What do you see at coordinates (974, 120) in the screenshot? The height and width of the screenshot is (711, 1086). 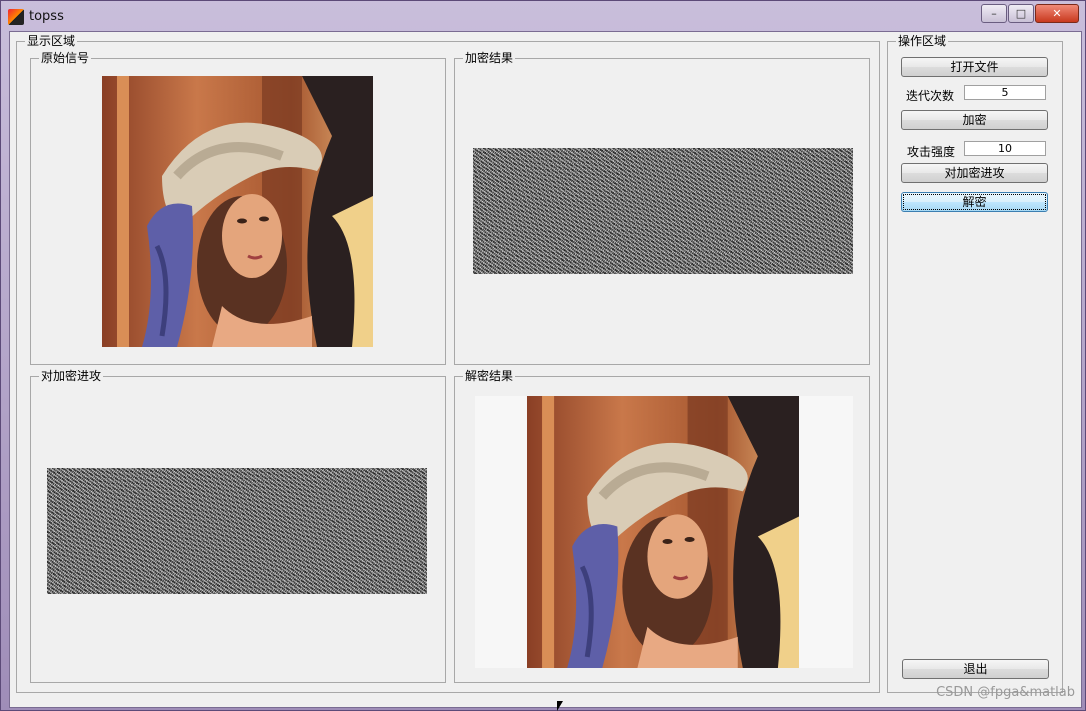 I see `encrypt-button: 加密` at bounding box center [974, 120].